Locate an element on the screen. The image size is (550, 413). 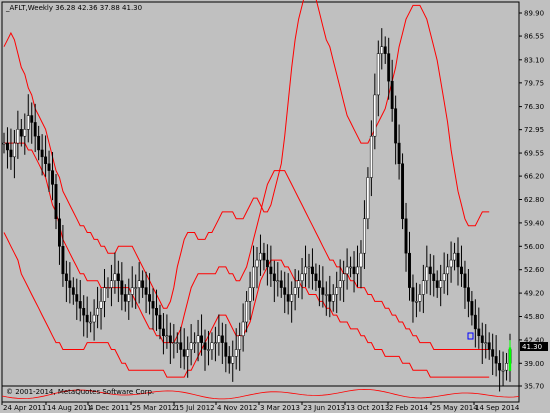
y-tick-label: 59.40 is located at coordinates (534, 223).